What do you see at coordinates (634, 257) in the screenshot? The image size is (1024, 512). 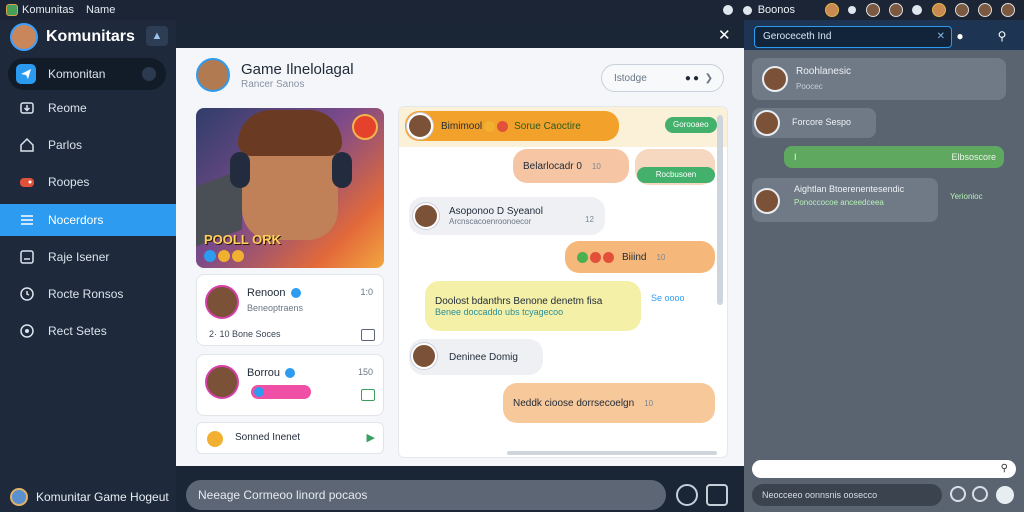 I see `message-text: Biiind` at bounding box center [634, 257].